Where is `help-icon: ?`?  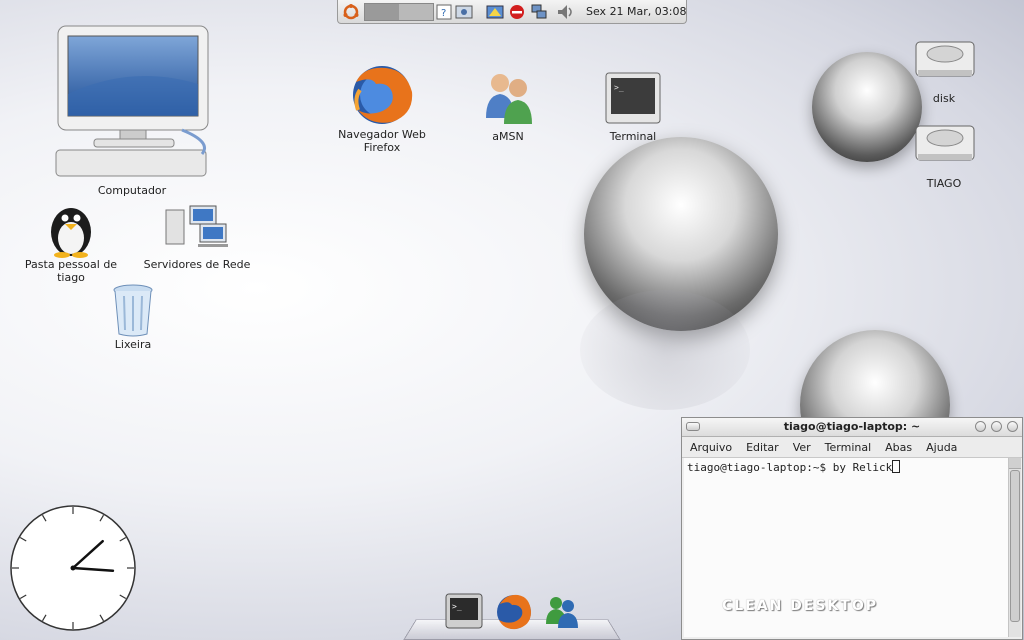 help-icon: ? is located at coordinates (444, 12).